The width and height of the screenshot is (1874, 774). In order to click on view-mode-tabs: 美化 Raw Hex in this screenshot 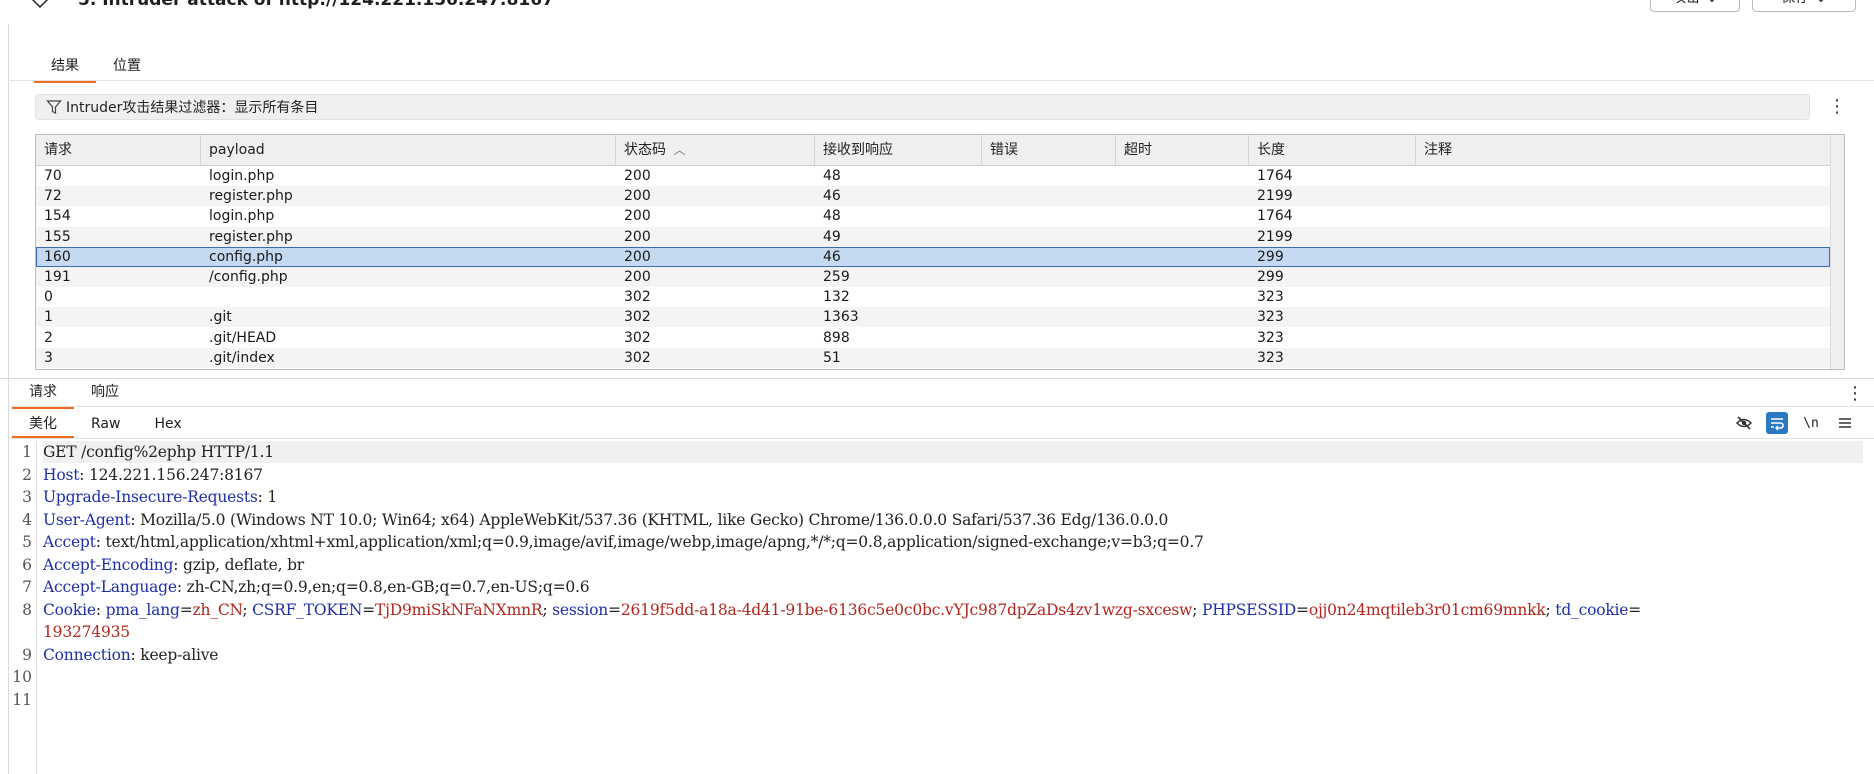, I will do `click(105, 426)`.